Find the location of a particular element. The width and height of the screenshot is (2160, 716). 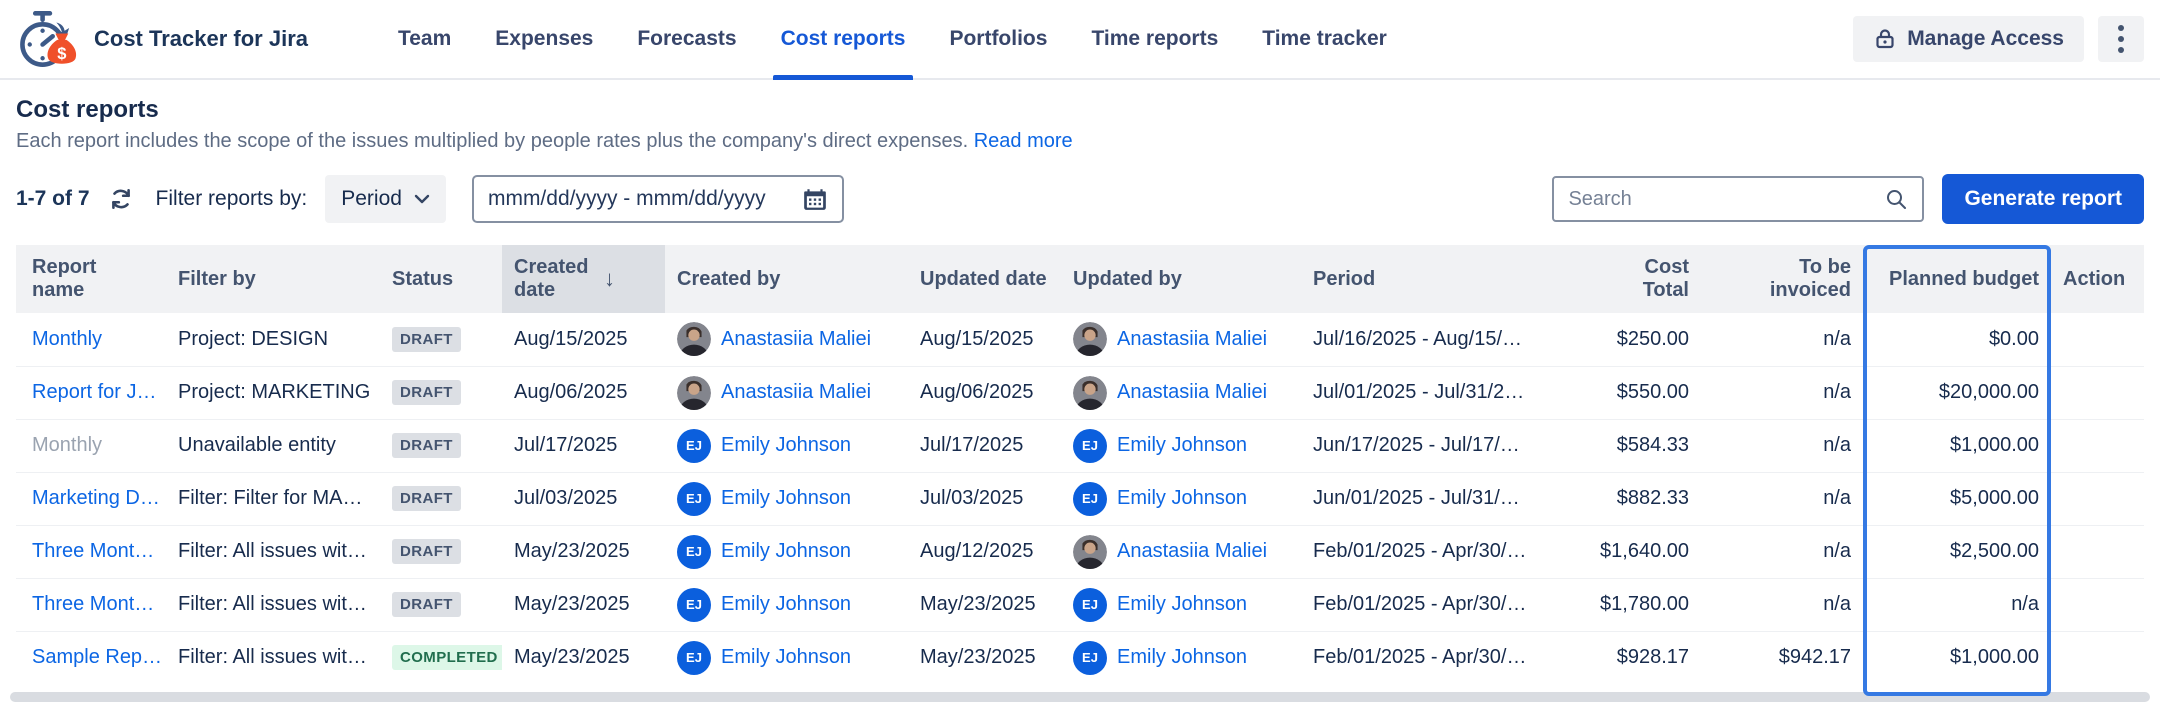

report-name-link: Monthly is located at coordinates (67, 339).